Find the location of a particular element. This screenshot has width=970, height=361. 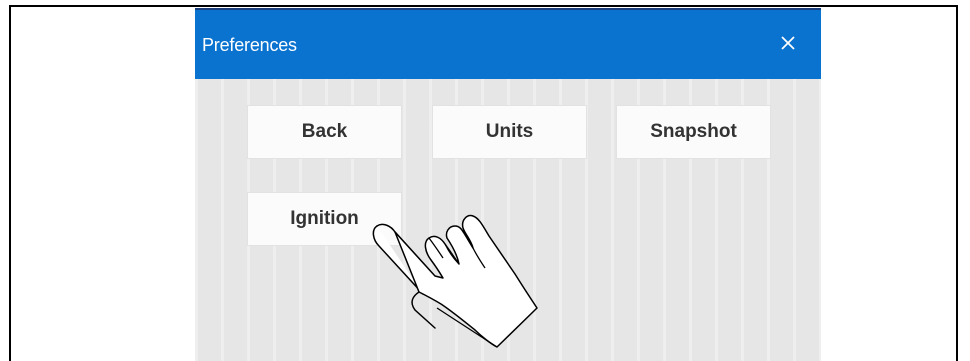

close-icon is located at coordinates (788, 43).